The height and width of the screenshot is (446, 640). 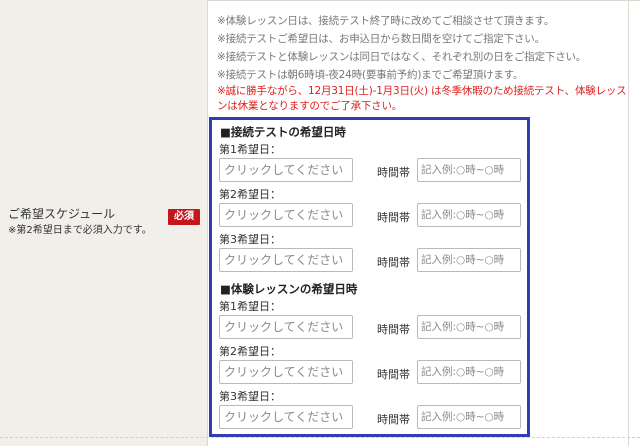 I want to click on connection-test-time-2-input, so click(x=469, y=215).